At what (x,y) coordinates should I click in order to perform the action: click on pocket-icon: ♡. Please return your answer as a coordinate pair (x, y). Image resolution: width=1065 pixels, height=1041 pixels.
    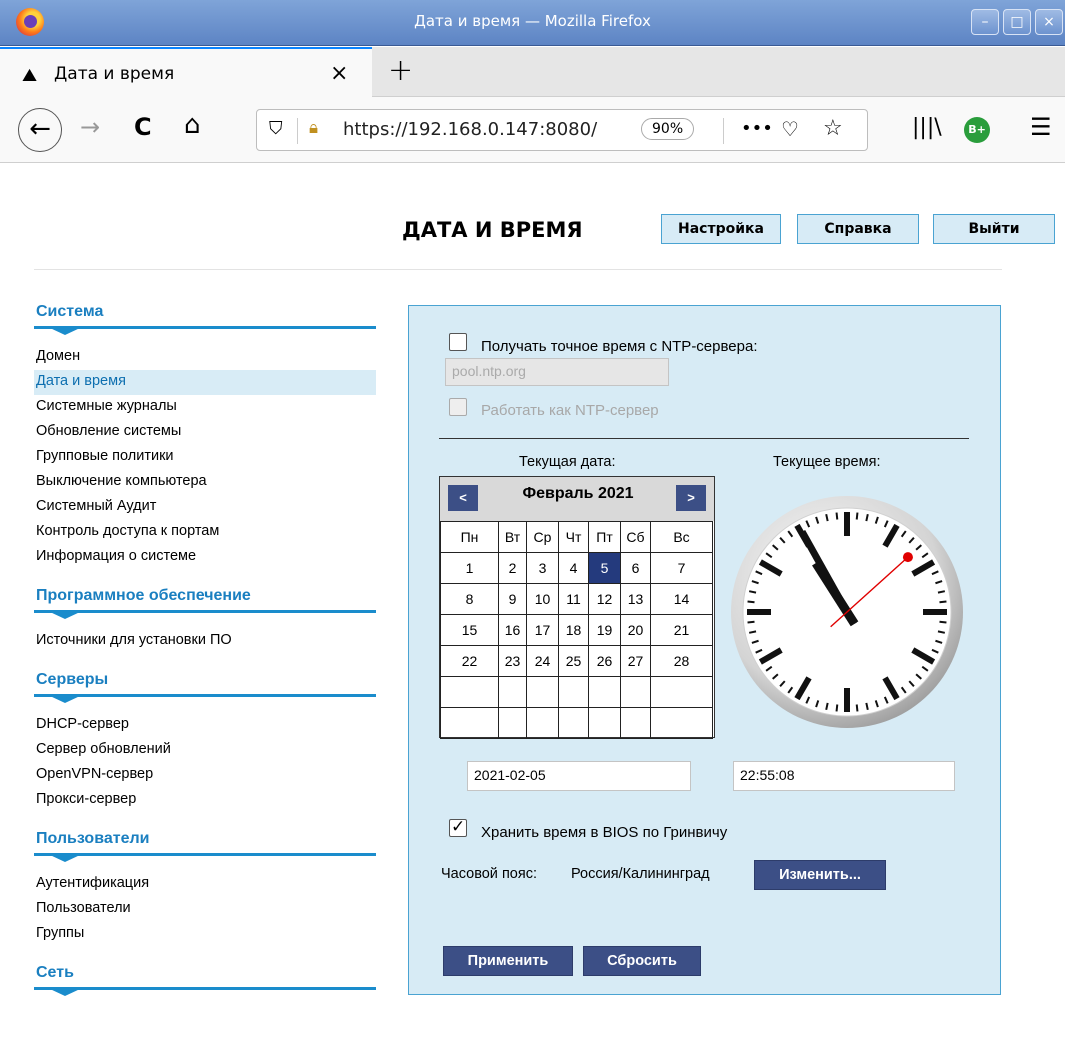
    Looking at the image, I should click on (790, 129).